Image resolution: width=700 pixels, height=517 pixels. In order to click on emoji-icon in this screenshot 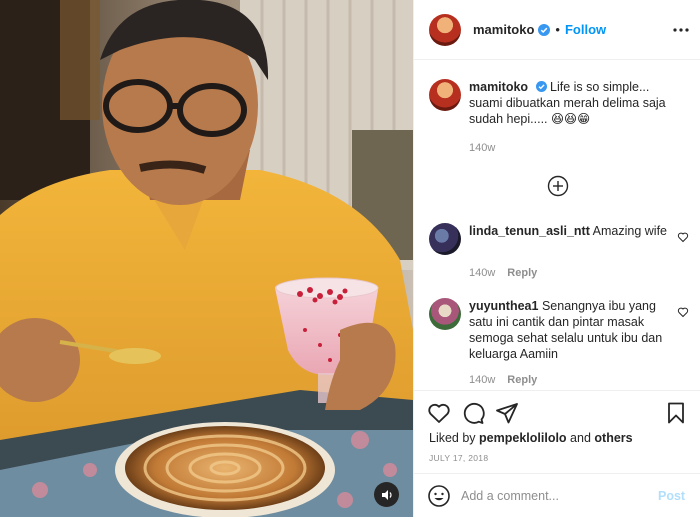, I will do `click(439, 496)`.